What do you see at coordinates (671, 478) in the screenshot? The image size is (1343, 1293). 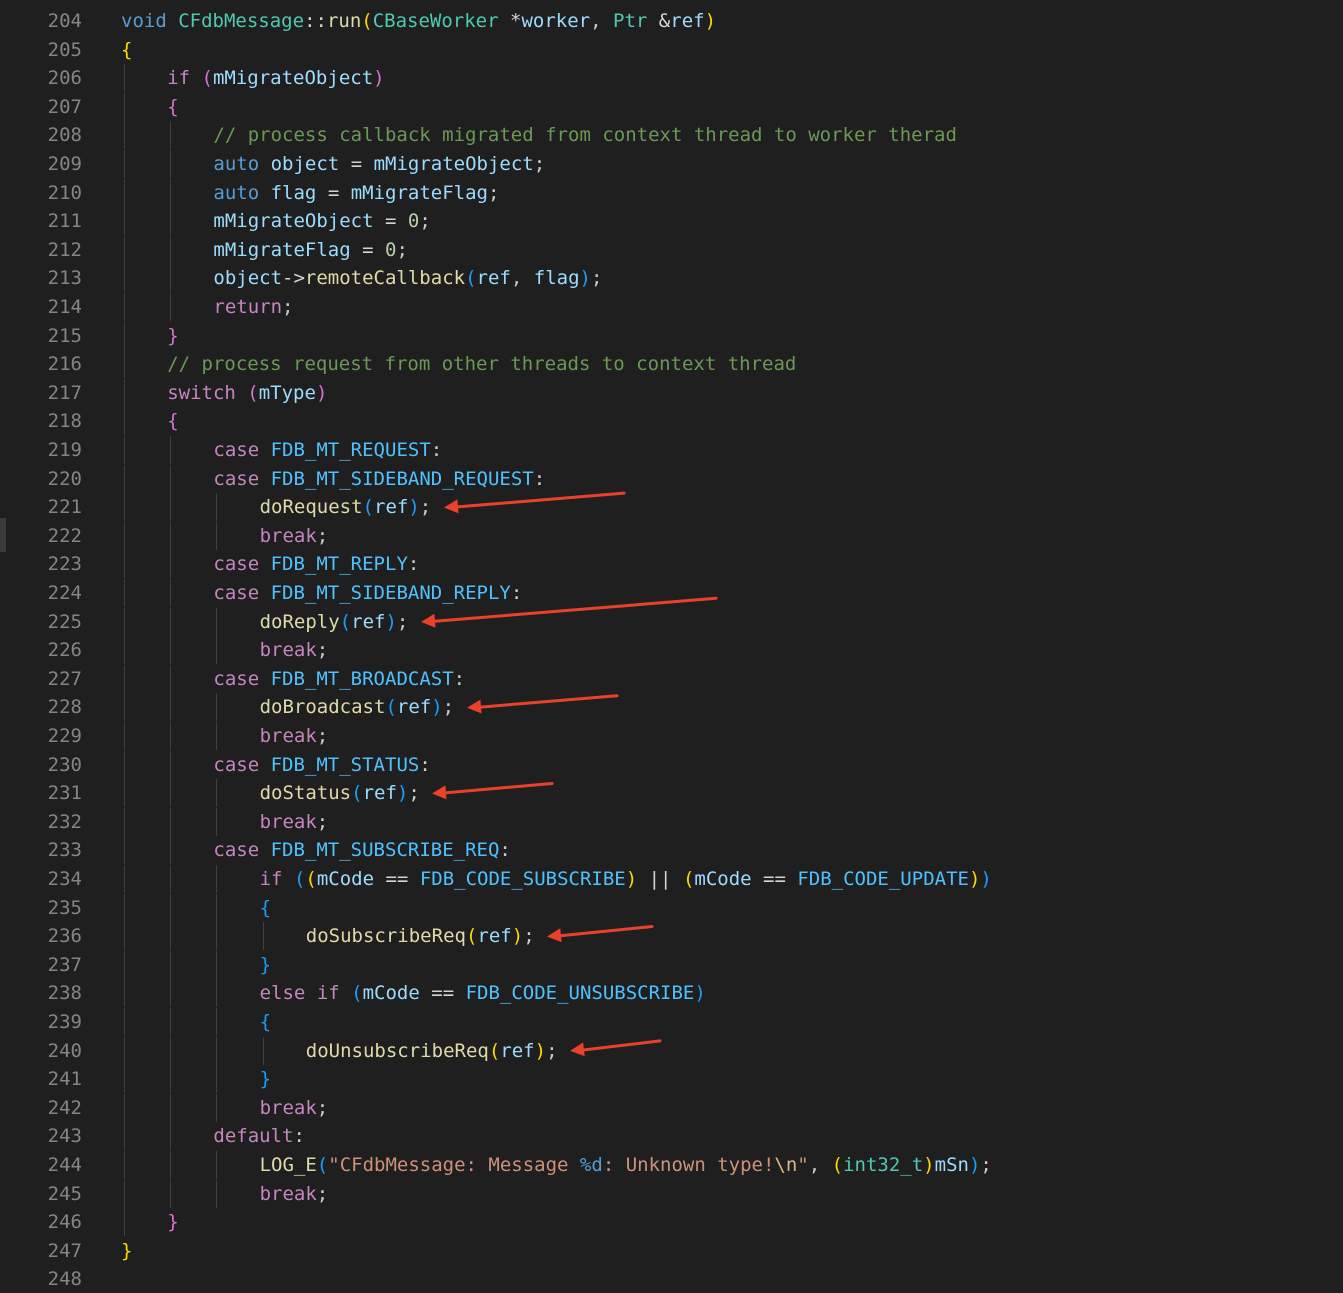 I see `code-line: 220 case FDB_MT_SIDEBAND_REQUEST:` at bounding box center [671, 478].